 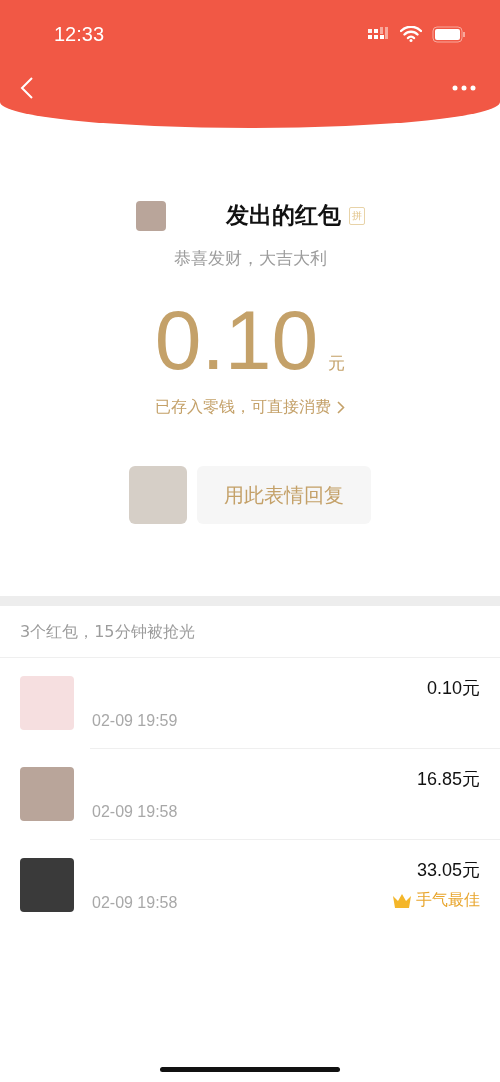 I want to click on wifi-icon, so click(x=411, y=34).